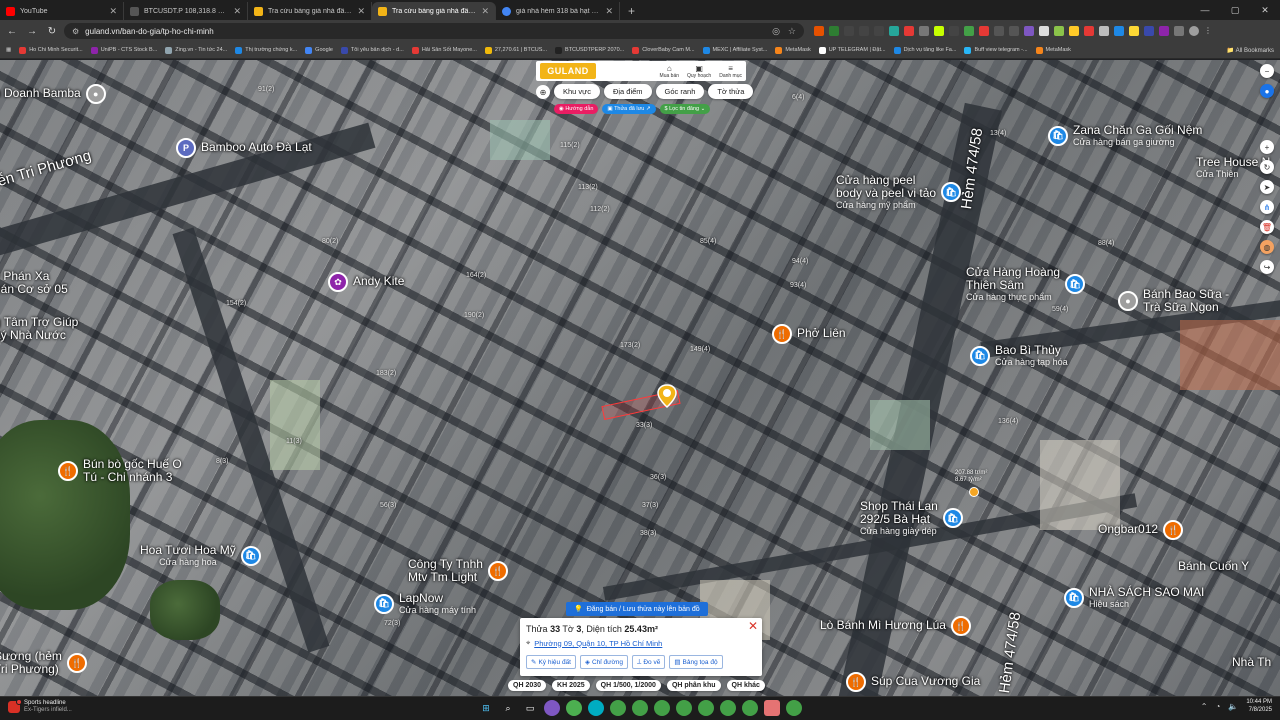  I want to click on plan-2030: QH 2030, so click(527, 685).